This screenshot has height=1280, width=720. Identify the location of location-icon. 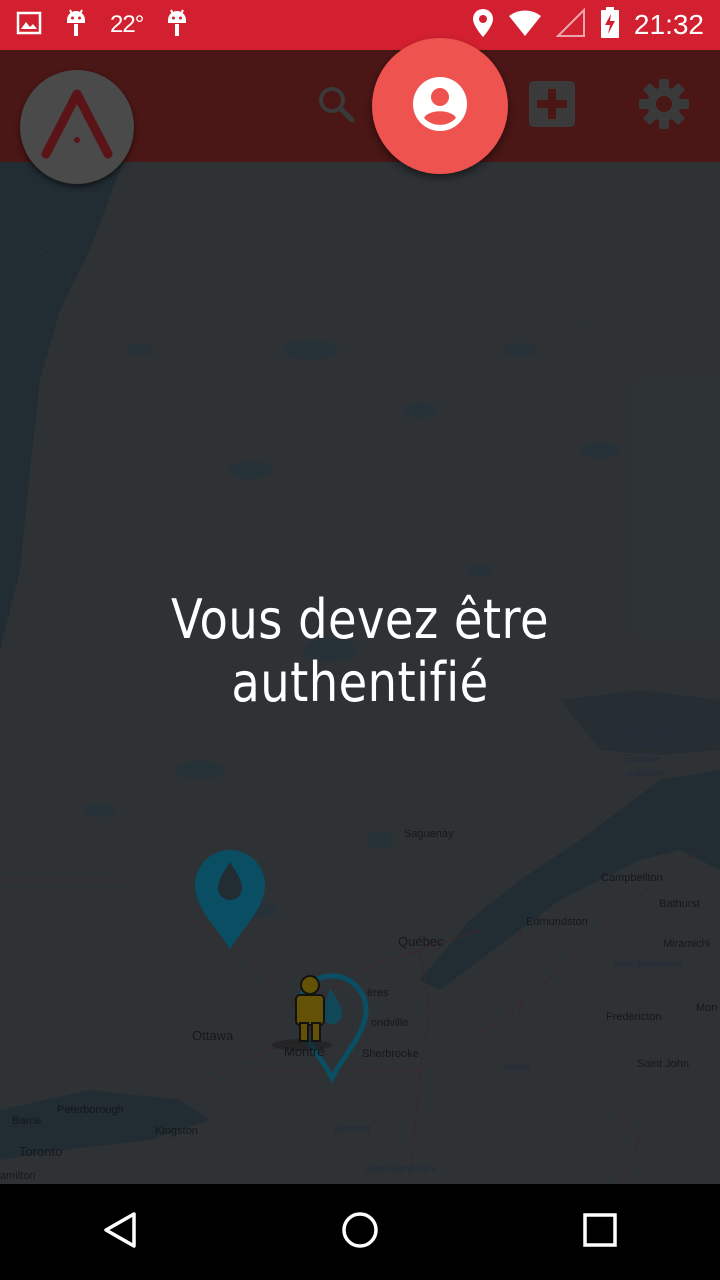
(483, 25).